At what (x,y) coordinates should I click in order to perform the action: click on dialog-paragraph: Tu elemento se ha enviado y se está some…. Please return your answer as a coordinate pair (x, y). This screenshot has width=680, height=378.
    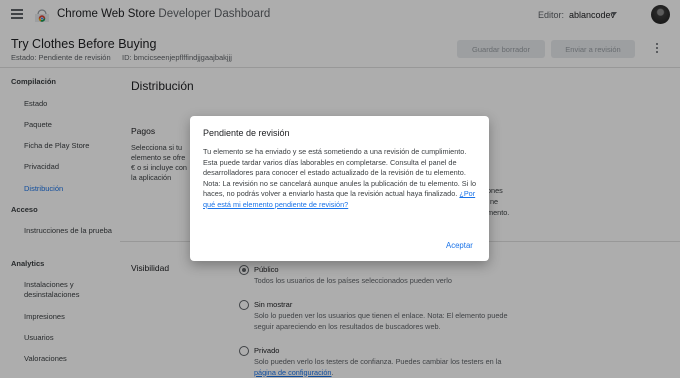
    Looking at the image, I should click on (335, 162).